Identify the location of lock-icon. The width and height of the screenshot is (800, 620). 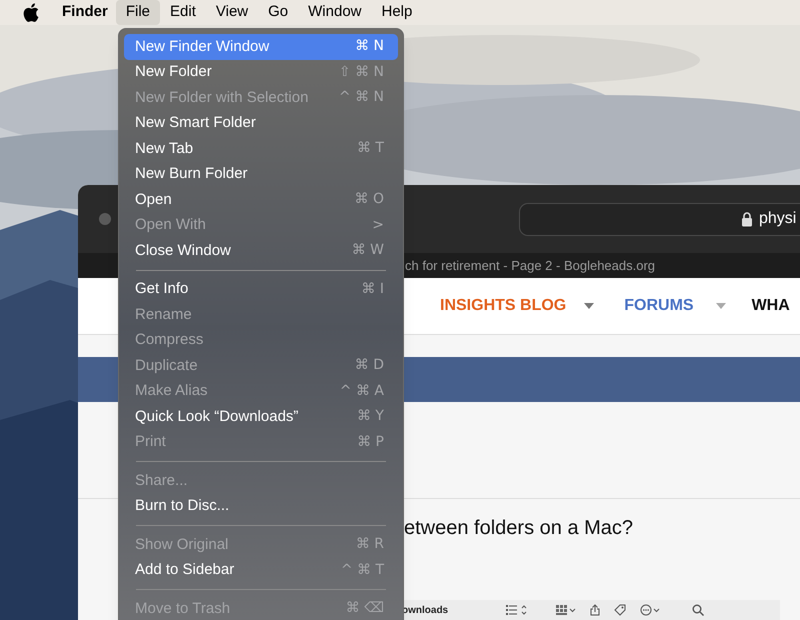
(747, 219).